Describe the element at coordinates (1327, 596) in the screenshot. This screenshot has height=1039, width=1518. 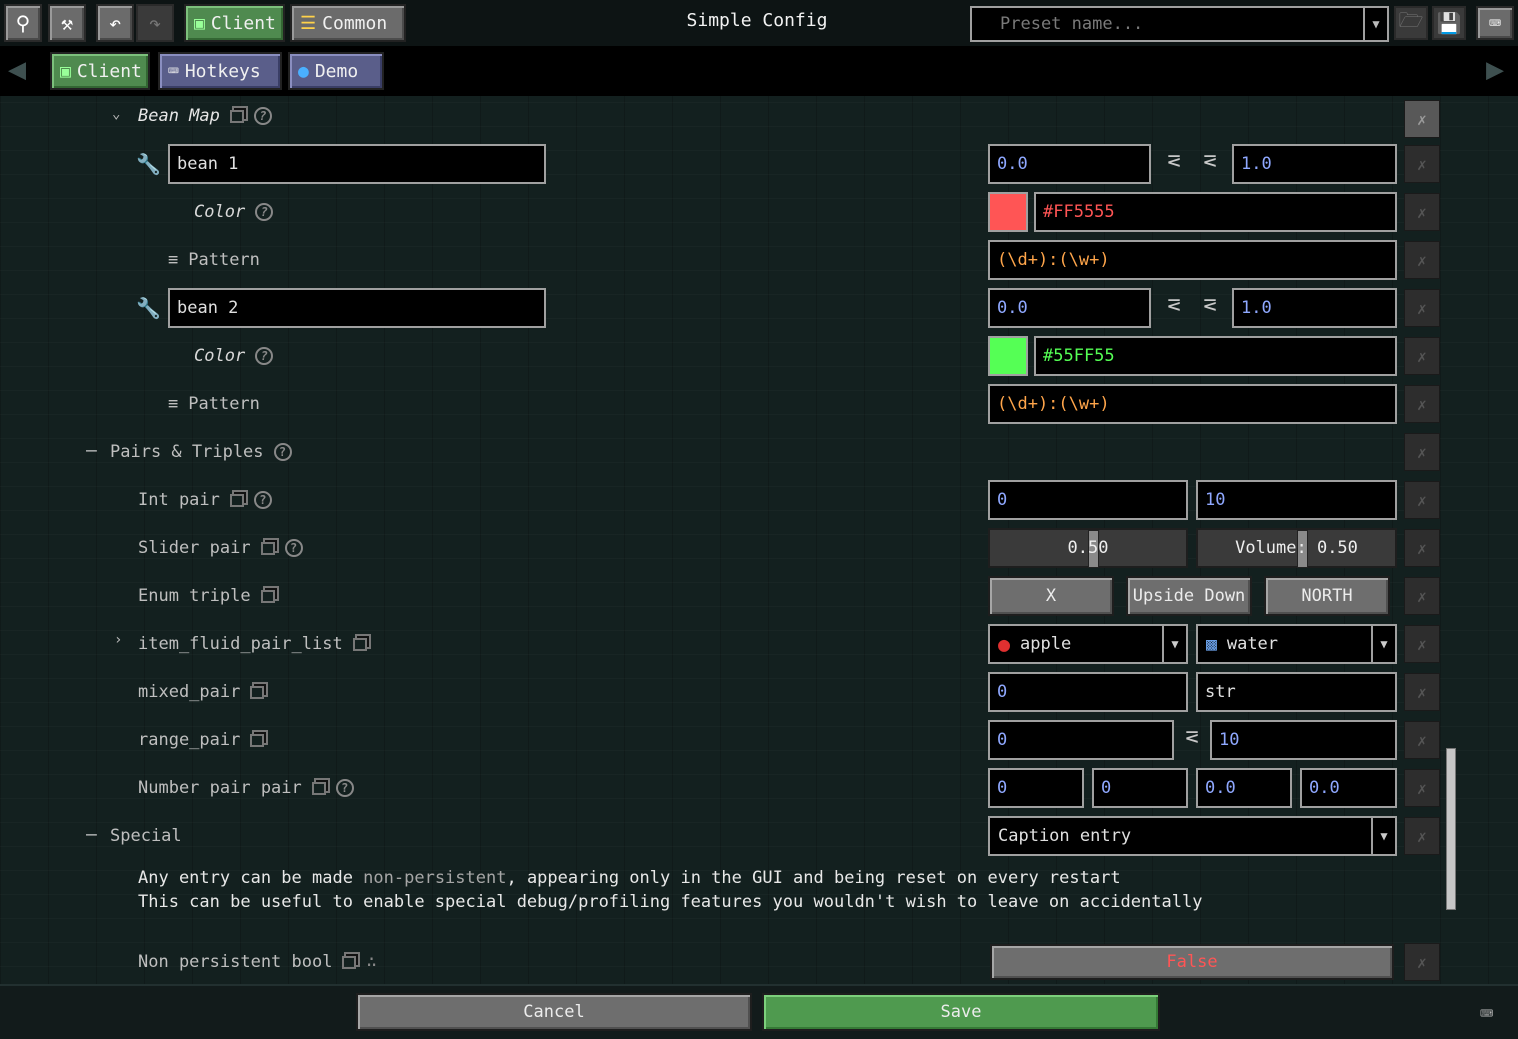
I see `enum-triple-c-button: NORTH` at that location.